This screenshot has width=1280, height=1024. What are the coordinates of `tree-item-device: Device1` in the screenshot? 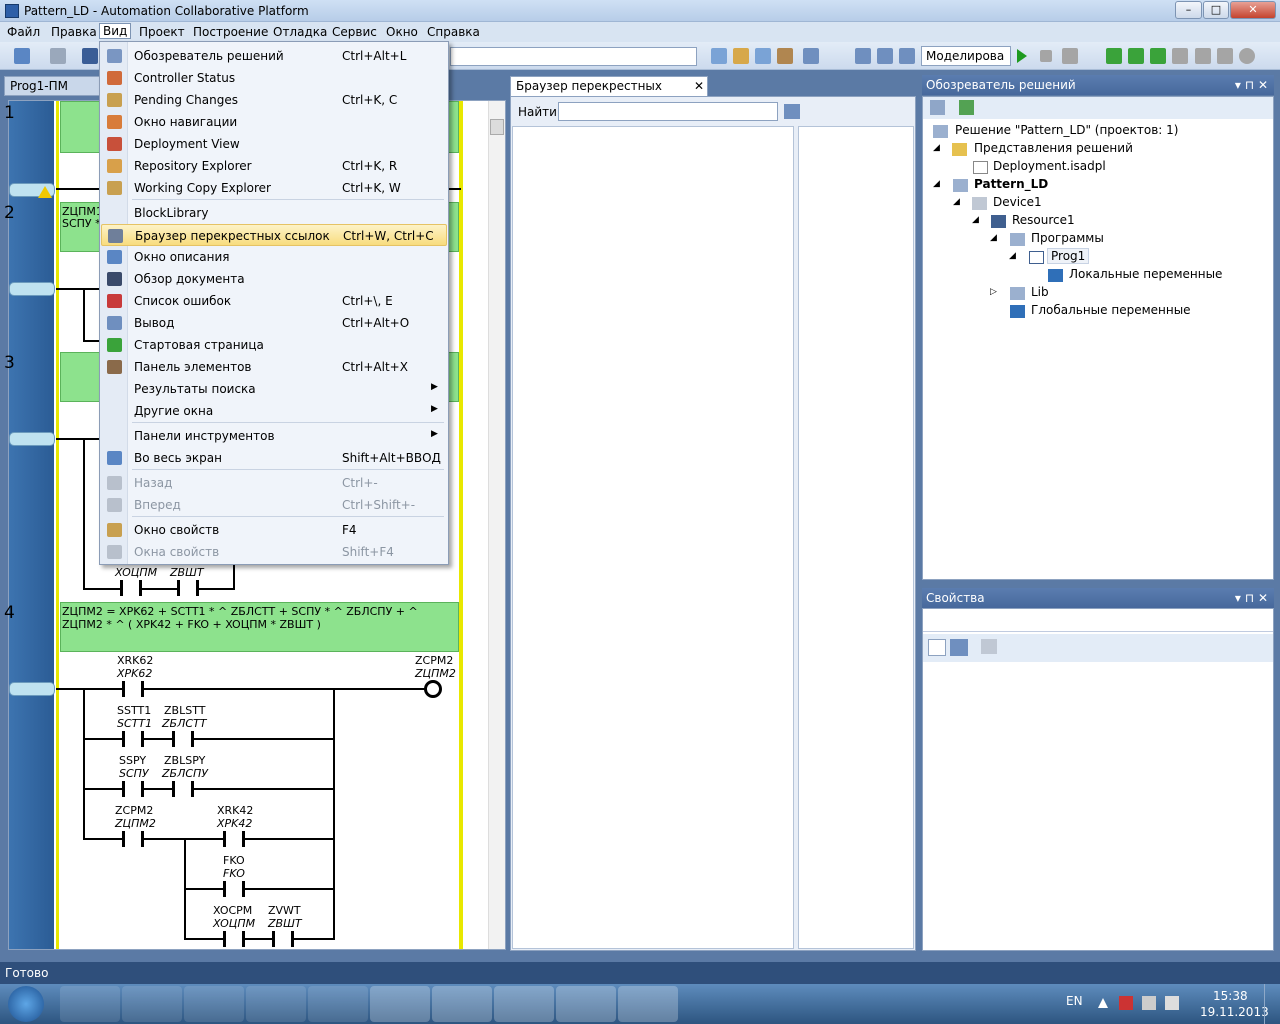 It's located at (1017, 202).